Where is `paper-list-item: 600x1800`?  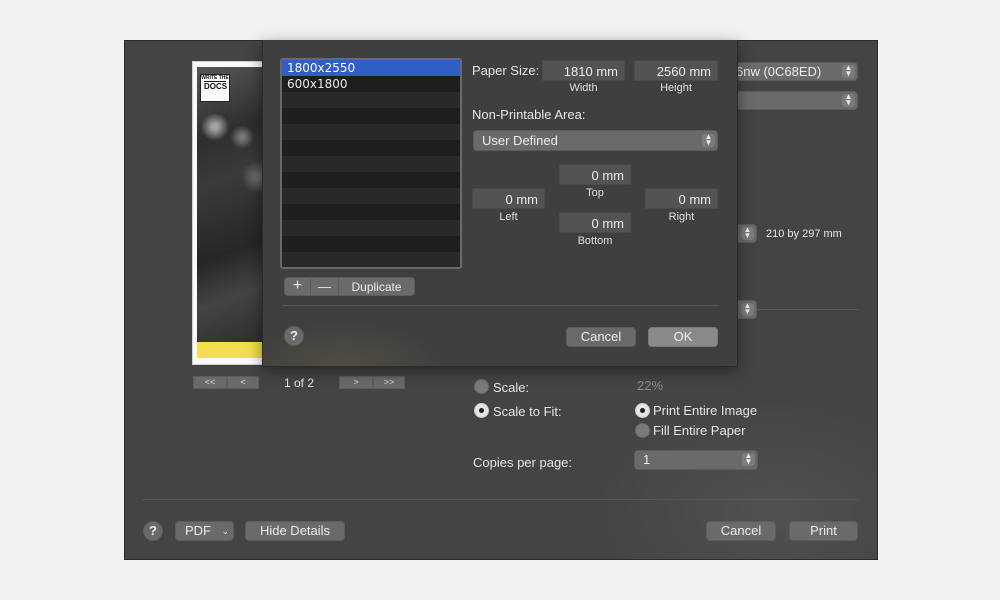
paper-list-item: 600x1800 is located at coordinates (371, 84).